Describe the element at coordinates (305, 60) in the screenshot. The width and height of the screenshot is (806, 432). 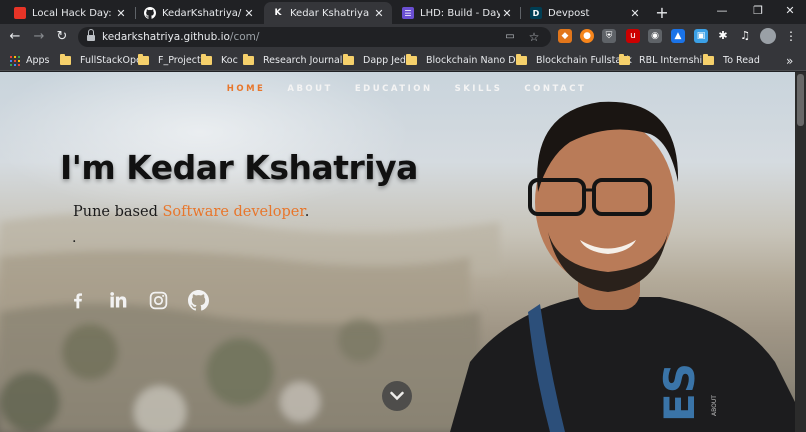
I see `bookmark-label: Research Journals` at that location.